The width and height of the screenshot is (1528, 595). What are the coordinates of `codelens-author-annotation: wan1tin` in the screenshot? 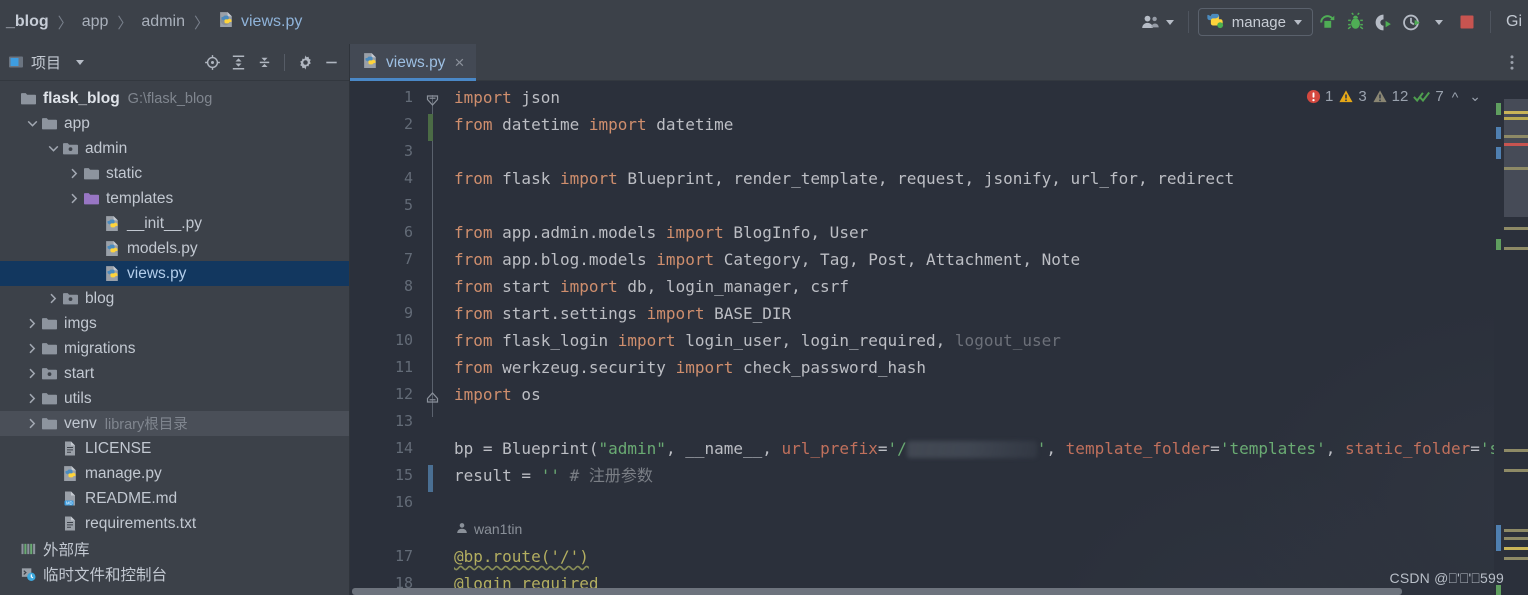 It's located at (969, 529).